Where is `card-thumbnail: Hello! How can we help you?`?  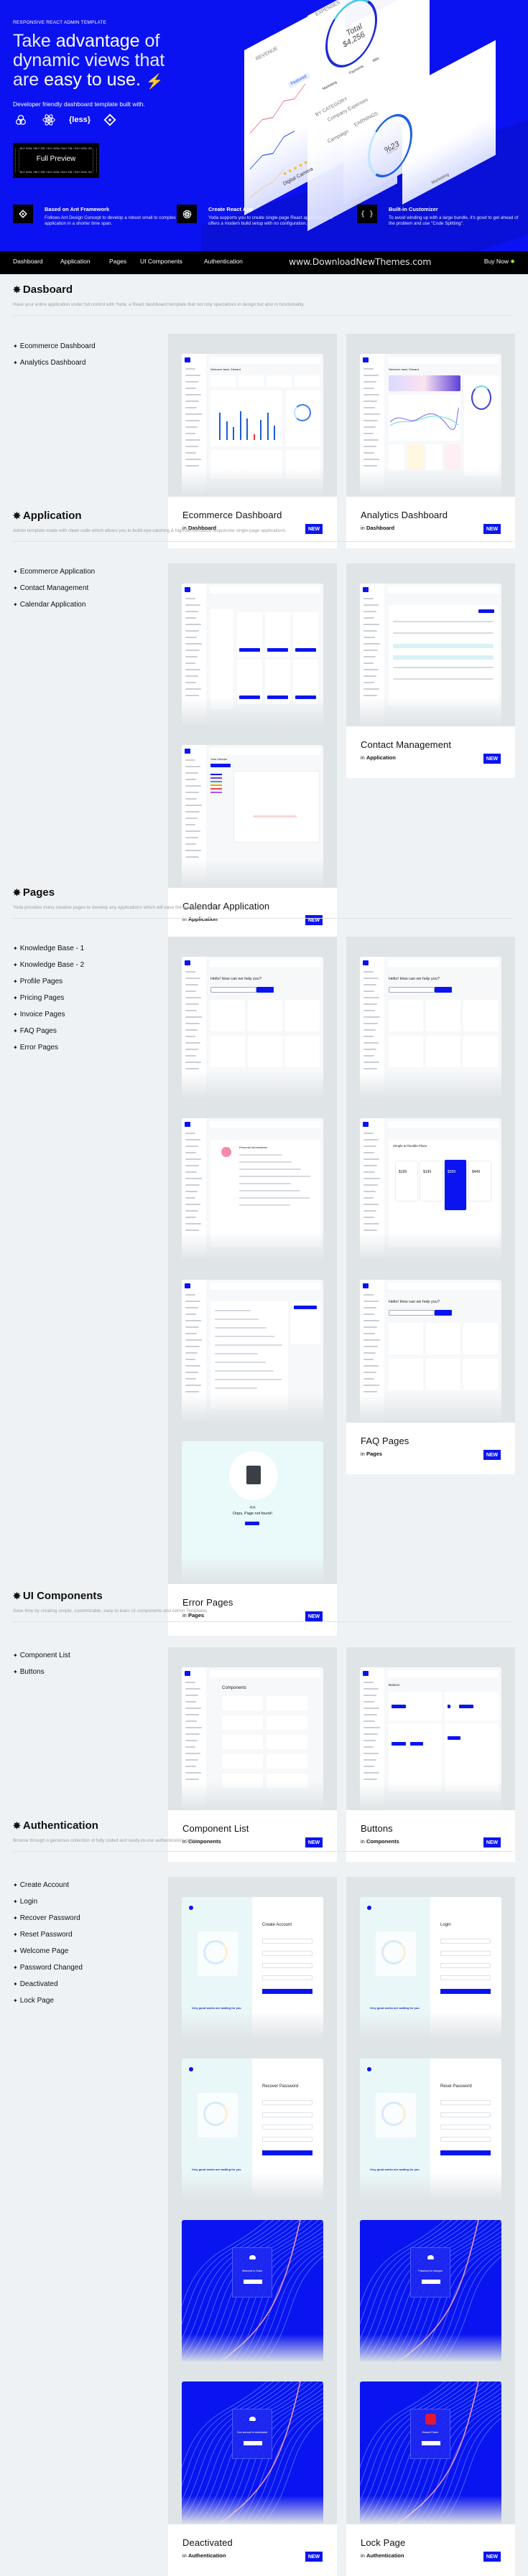
card-thumbnail: Hello! How can we help you? is located at coordinates (430, 1019).